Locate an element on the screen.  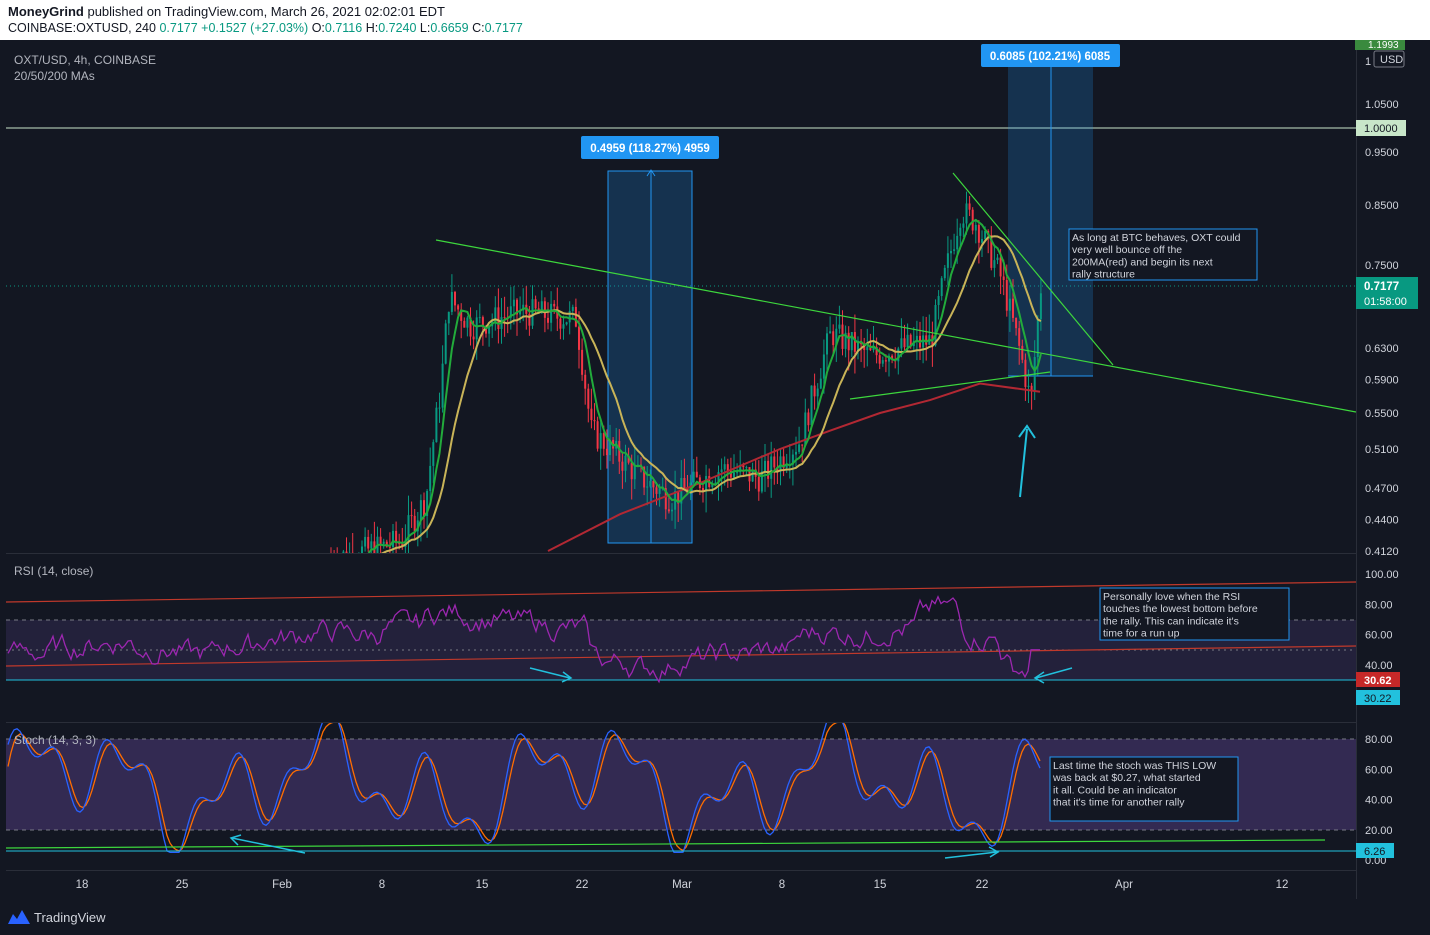
low-value: 0.6659 is located at coordinates (449, 28).